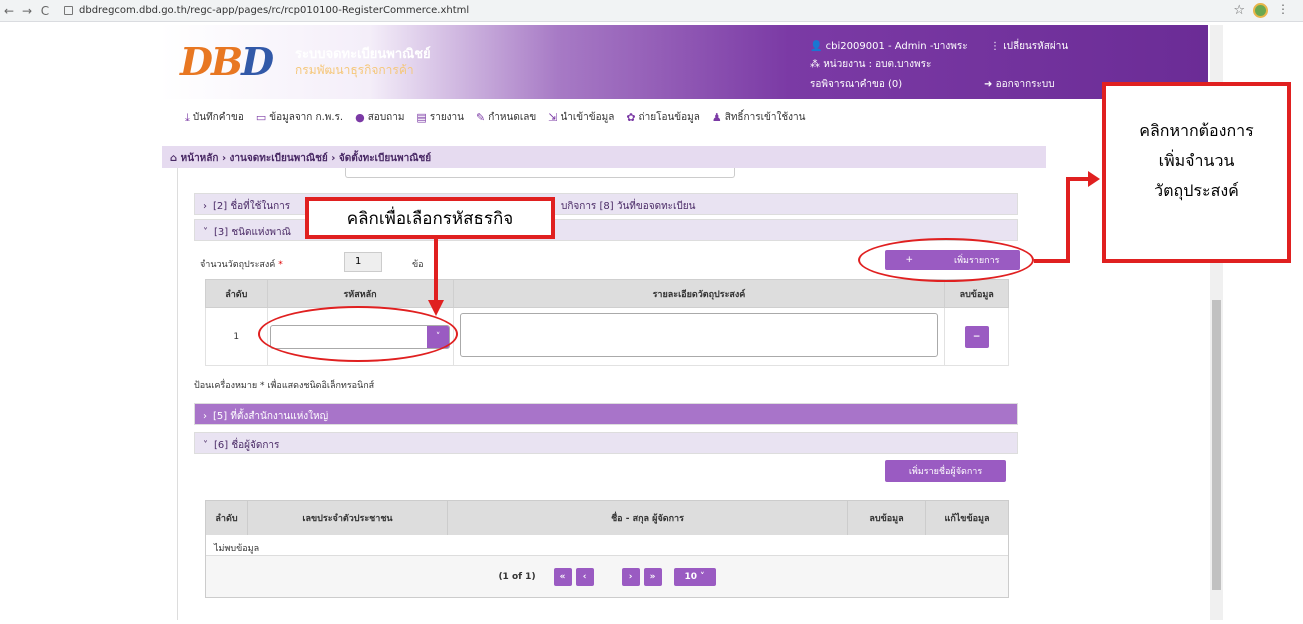 The image size is (1303, 624). Describe the element at coordinates (1062, 220) in the screenshot. I see `arrow-line-right` at that location.